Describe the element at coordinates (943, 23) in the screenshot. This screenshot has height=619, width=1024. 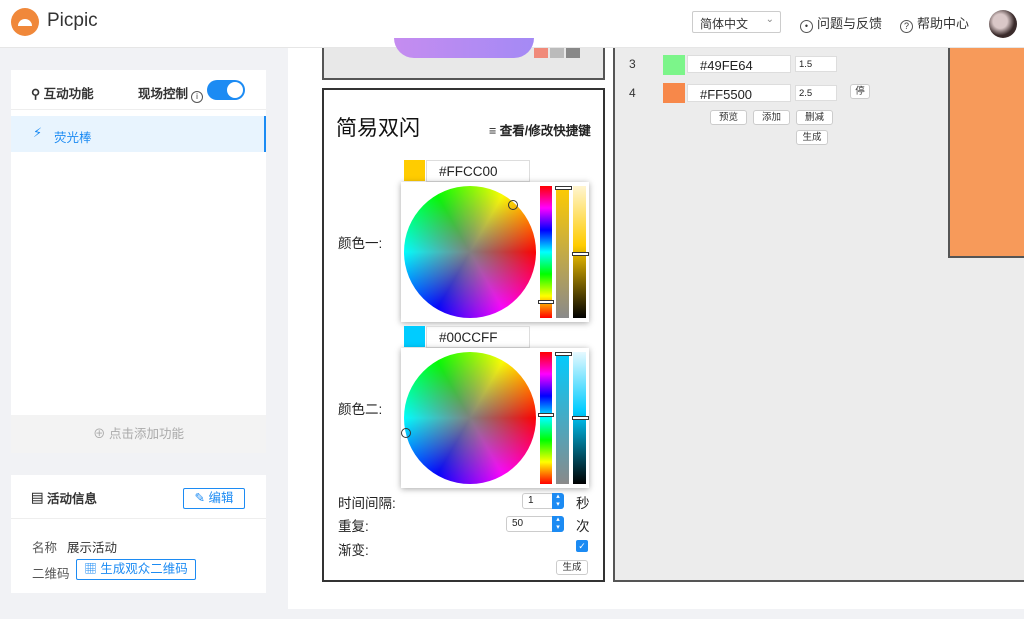
I see `help-label: 帮助中心` at that location.